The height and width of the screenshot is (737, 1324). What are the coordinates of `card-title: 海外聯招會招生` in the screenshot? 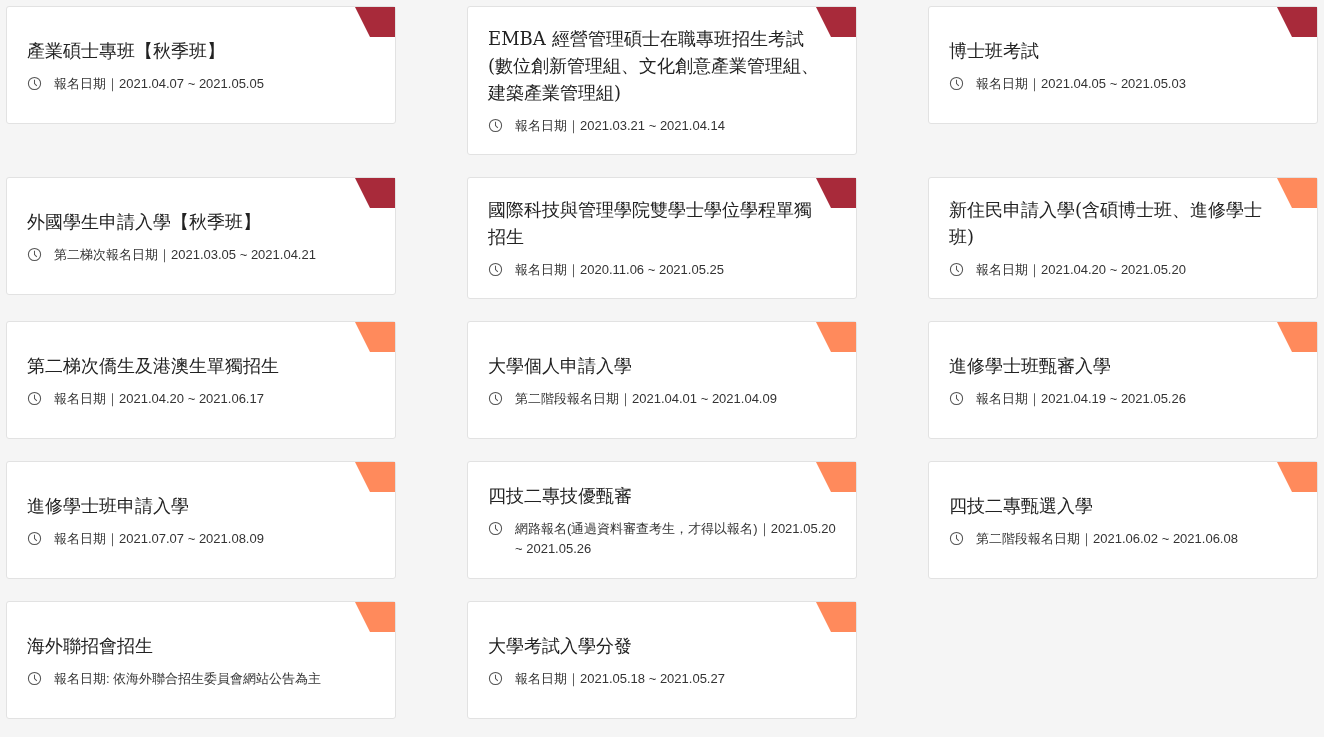 It's located at (90, 645).